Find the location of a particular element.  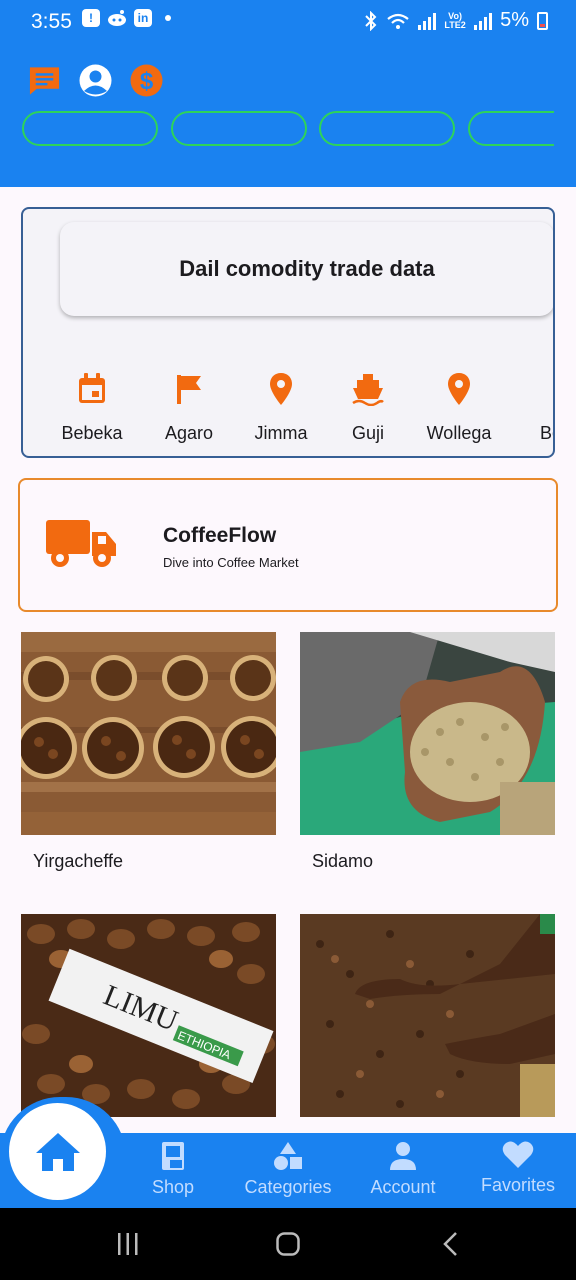

recents-button is located at coordinates (128, 1244).